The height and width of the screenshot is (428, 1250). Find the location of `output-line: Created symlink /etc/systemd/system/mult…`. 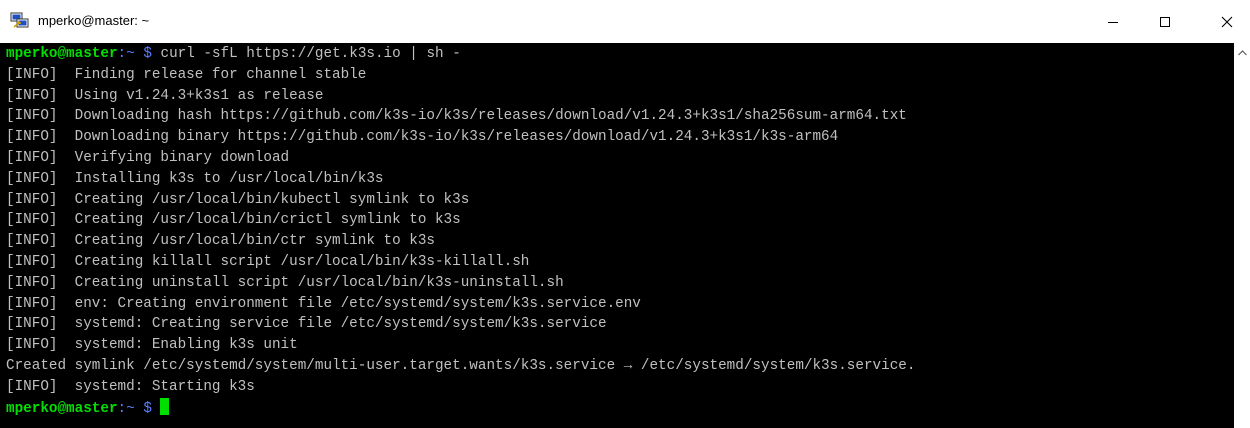

output-line: Created symlink /etc/systemd/system/mult… is located at coordinates (461, 365).